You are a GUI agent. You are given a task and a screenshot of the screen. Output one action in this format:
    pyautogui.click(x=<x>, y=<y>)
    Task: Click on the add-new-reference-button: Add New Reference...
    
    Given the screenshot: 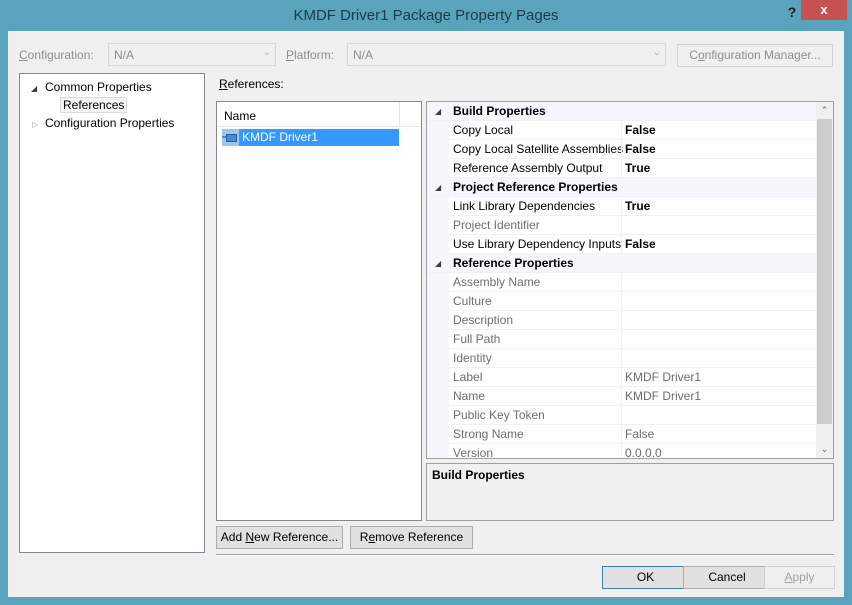 What is the action you would take?
    pyautogui.click(x=279, y=537)
    